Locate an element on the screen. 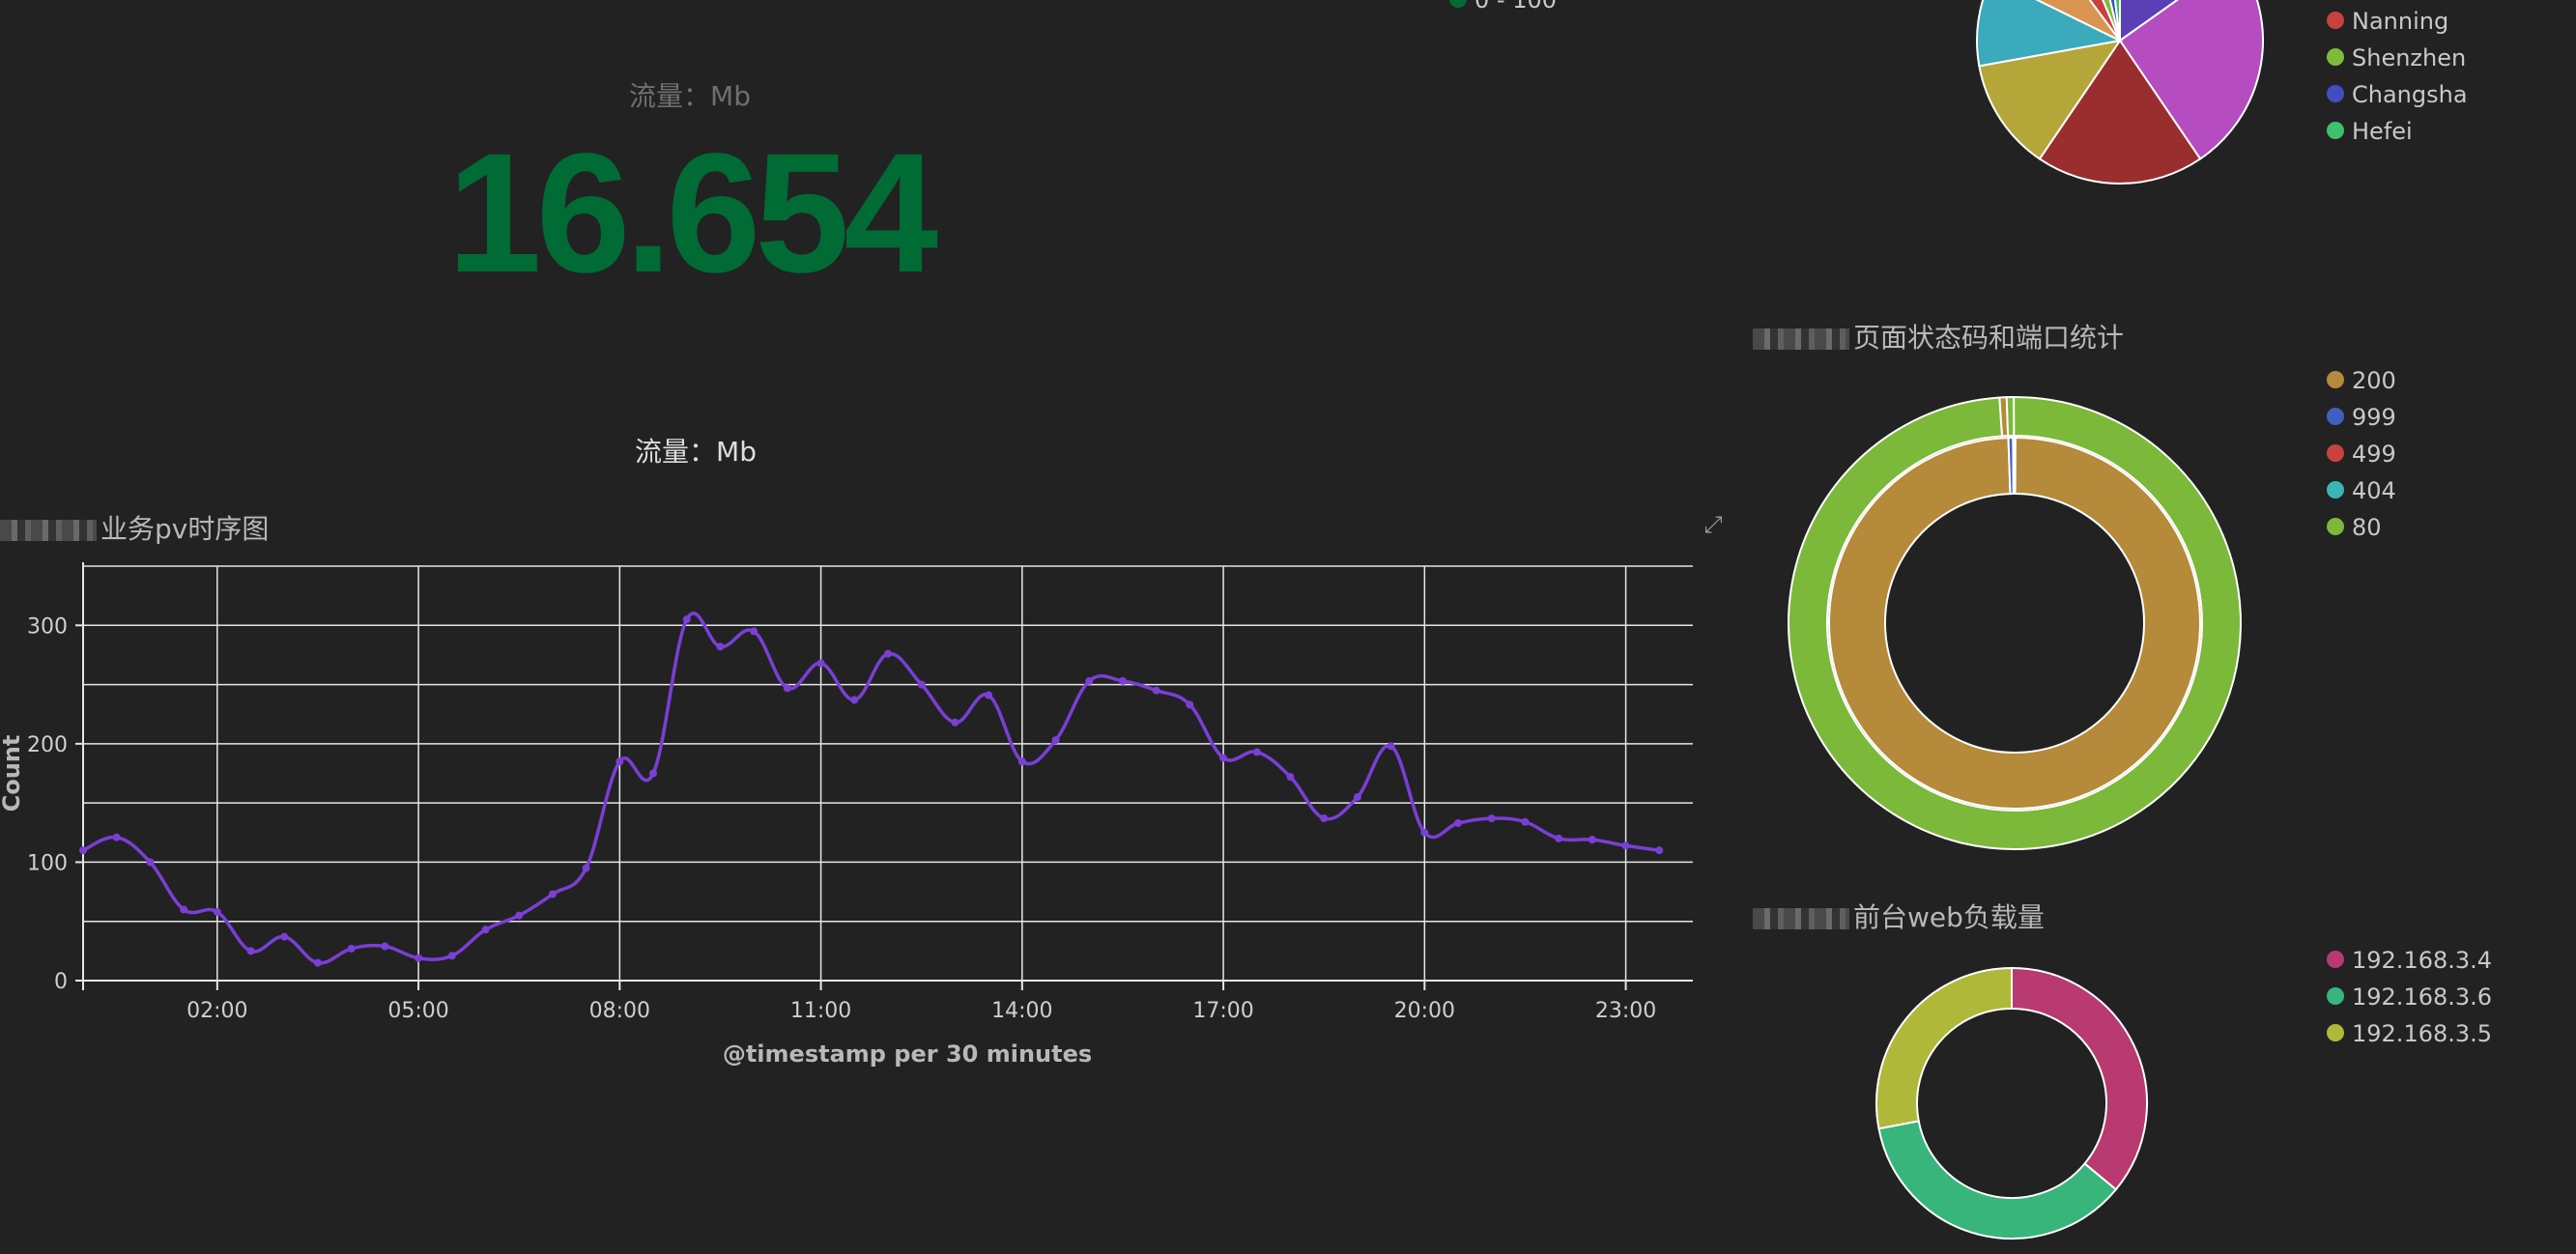 Image resolution: width=2576 pixels, height=1254 pixels. legend-item: 192.168.3.6 is located at coordinates (2409, 997).